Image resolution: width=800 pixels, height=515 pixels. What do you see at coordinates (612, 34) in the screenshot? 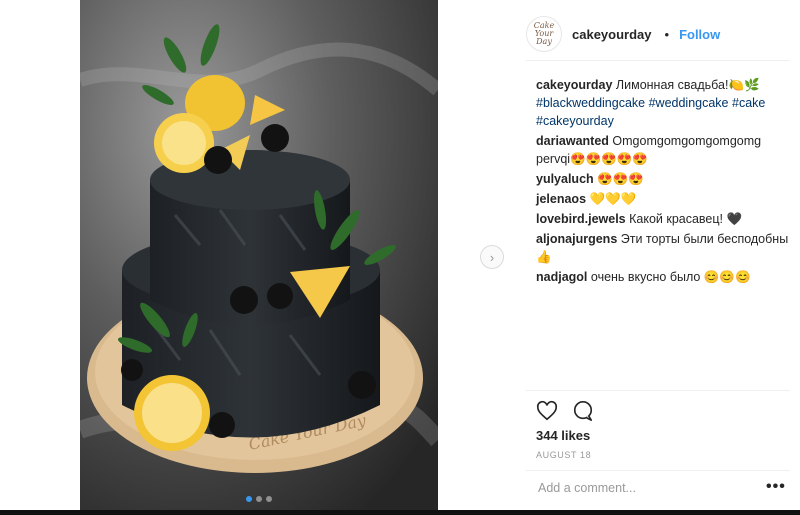
I see `post-author-username: cakeyourday` at bounding box center [612, 34].